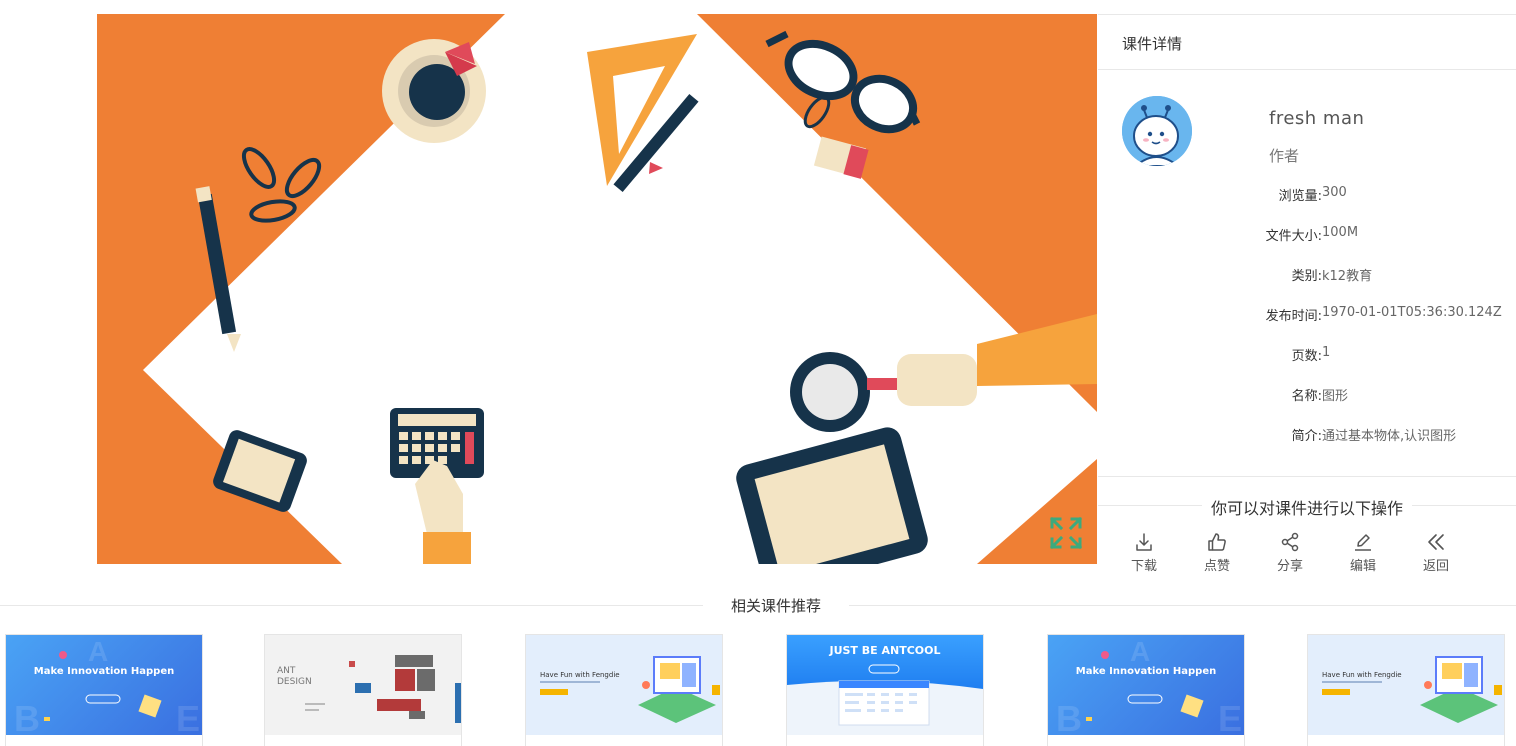 The height and width of the screenshot is (746, 1516). I want to click on info-value: 通过基本物体,认识图形, so click(1389, 436).